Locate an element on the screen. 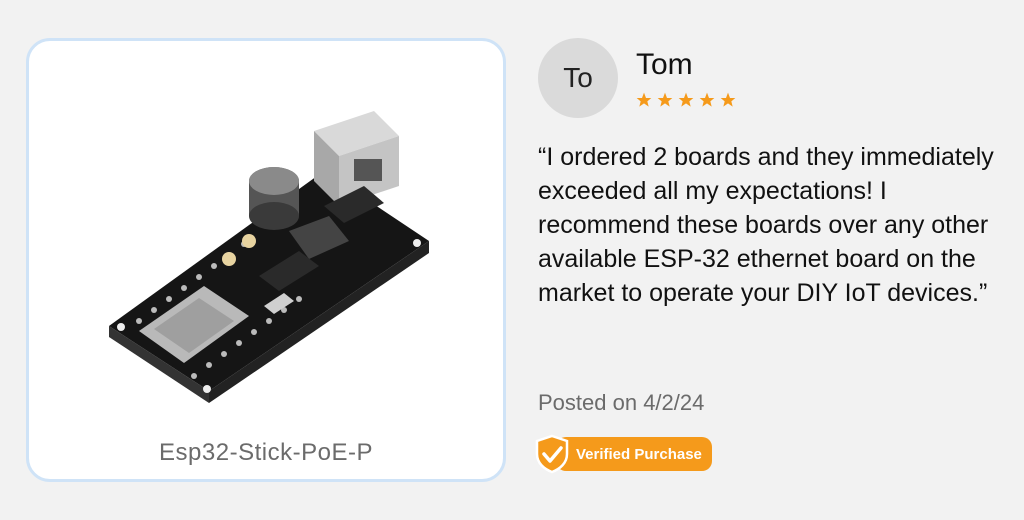 The width and height of the screenshot is (1024, 520). product-name: Esp32-Stick-PoE-P is located at coordinates (266, 452).